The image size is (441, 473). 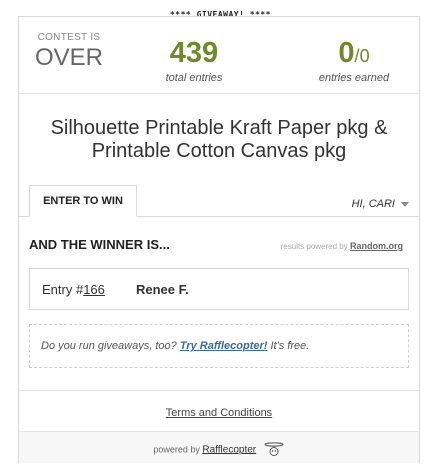 I want to click on promo-question: Do you run giveaways, too?, so click(x=109, y=346).